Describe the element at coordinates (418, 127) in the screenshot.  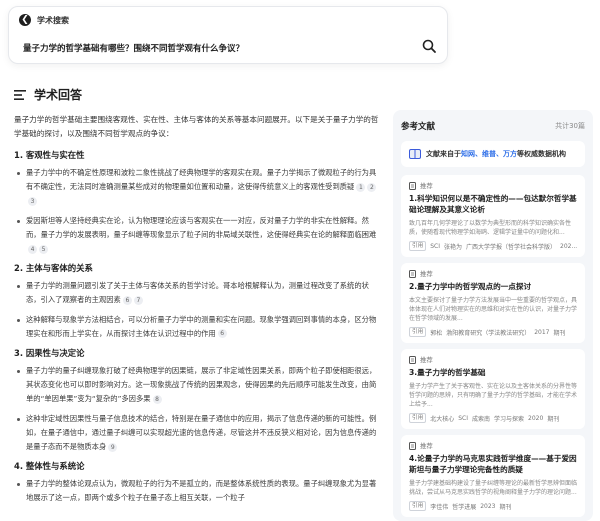
I see `references-title: 参考文献` at that location.